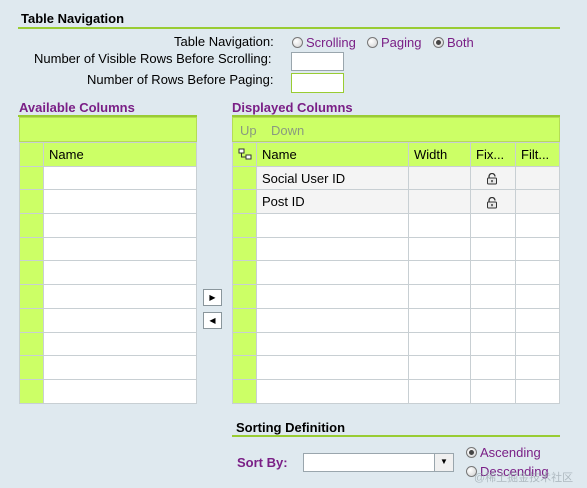 This screenshot has width=587, height=488. What do you see at coordinates (443, 462) in the screenshot?
I see `chevron-down-icon: ▼` at bounding box center [443, 462].